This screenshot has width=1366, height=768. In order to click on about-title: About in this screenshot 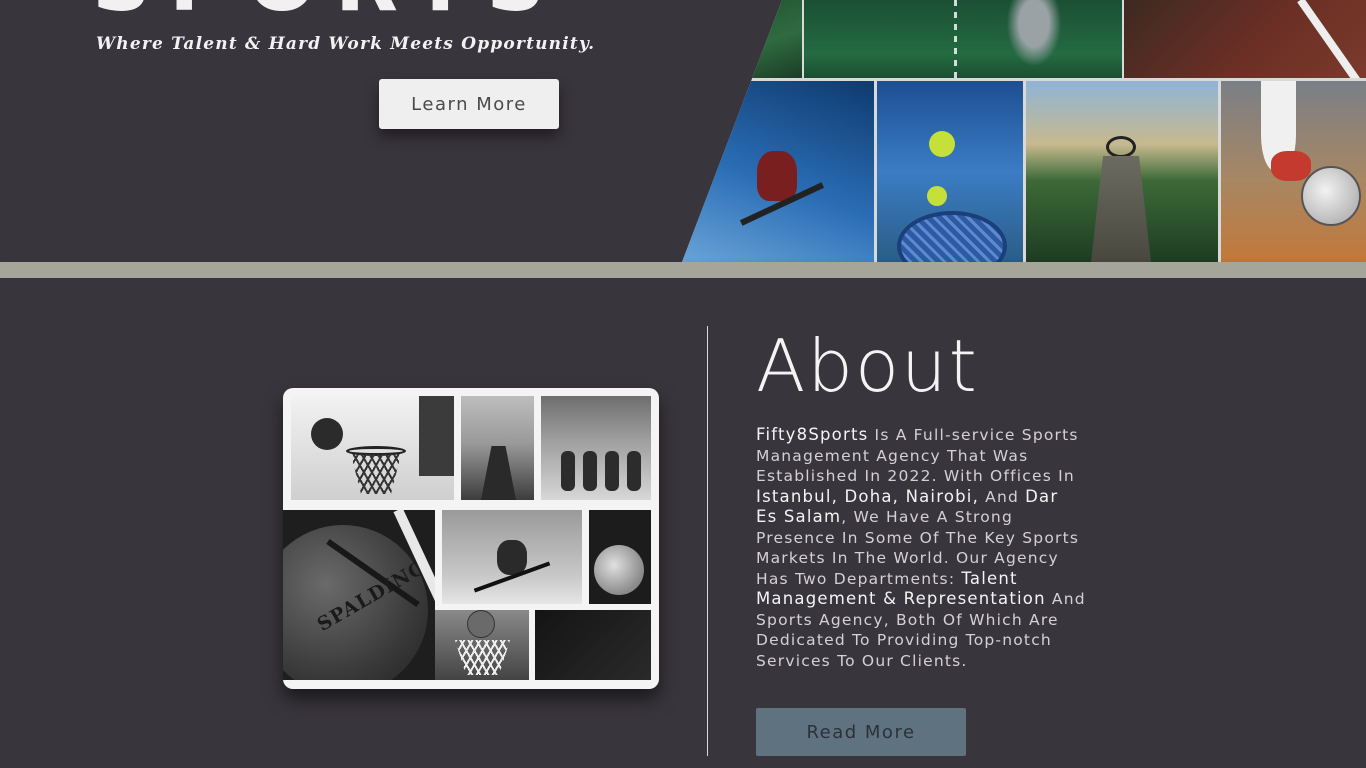, I will do `click(867, 366)`.